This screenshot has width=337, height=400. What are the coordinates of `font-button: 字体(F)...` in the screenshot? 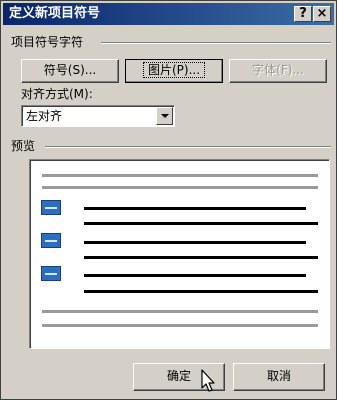 It's located at (278, 71).